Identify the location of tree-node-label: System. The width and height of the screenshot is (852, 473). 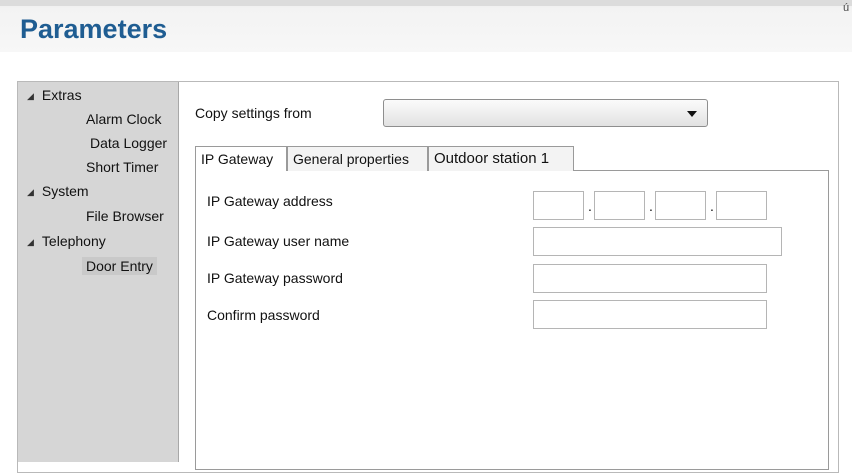
(65, 191).